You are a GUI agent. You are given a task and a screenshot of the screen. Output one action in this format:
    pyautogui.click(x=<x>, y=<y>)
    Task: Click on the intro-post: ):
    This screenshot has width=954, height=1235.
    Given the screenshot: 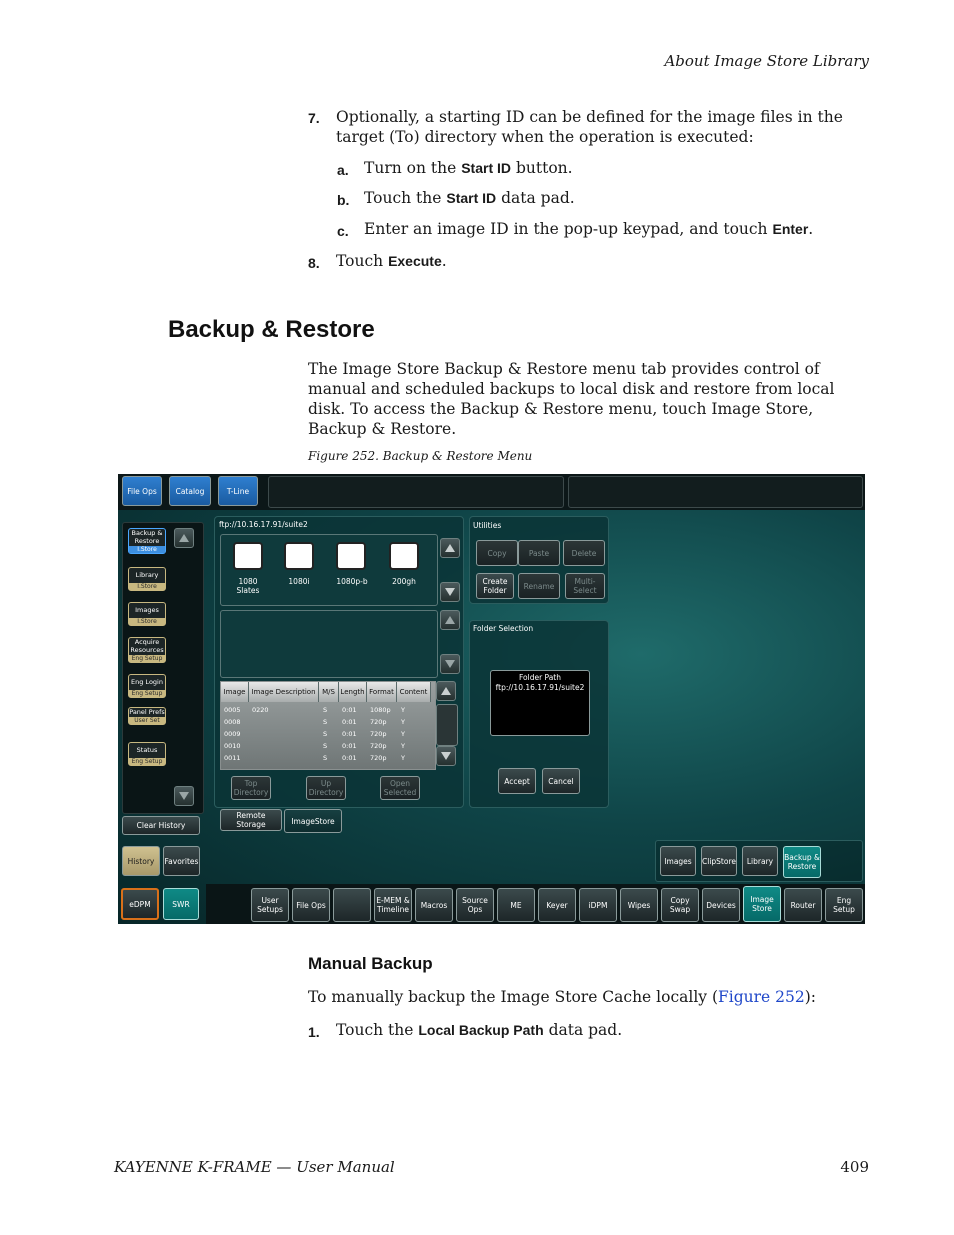 What is the action you would take?
    pyautogui.click(x=810, y=997)
    